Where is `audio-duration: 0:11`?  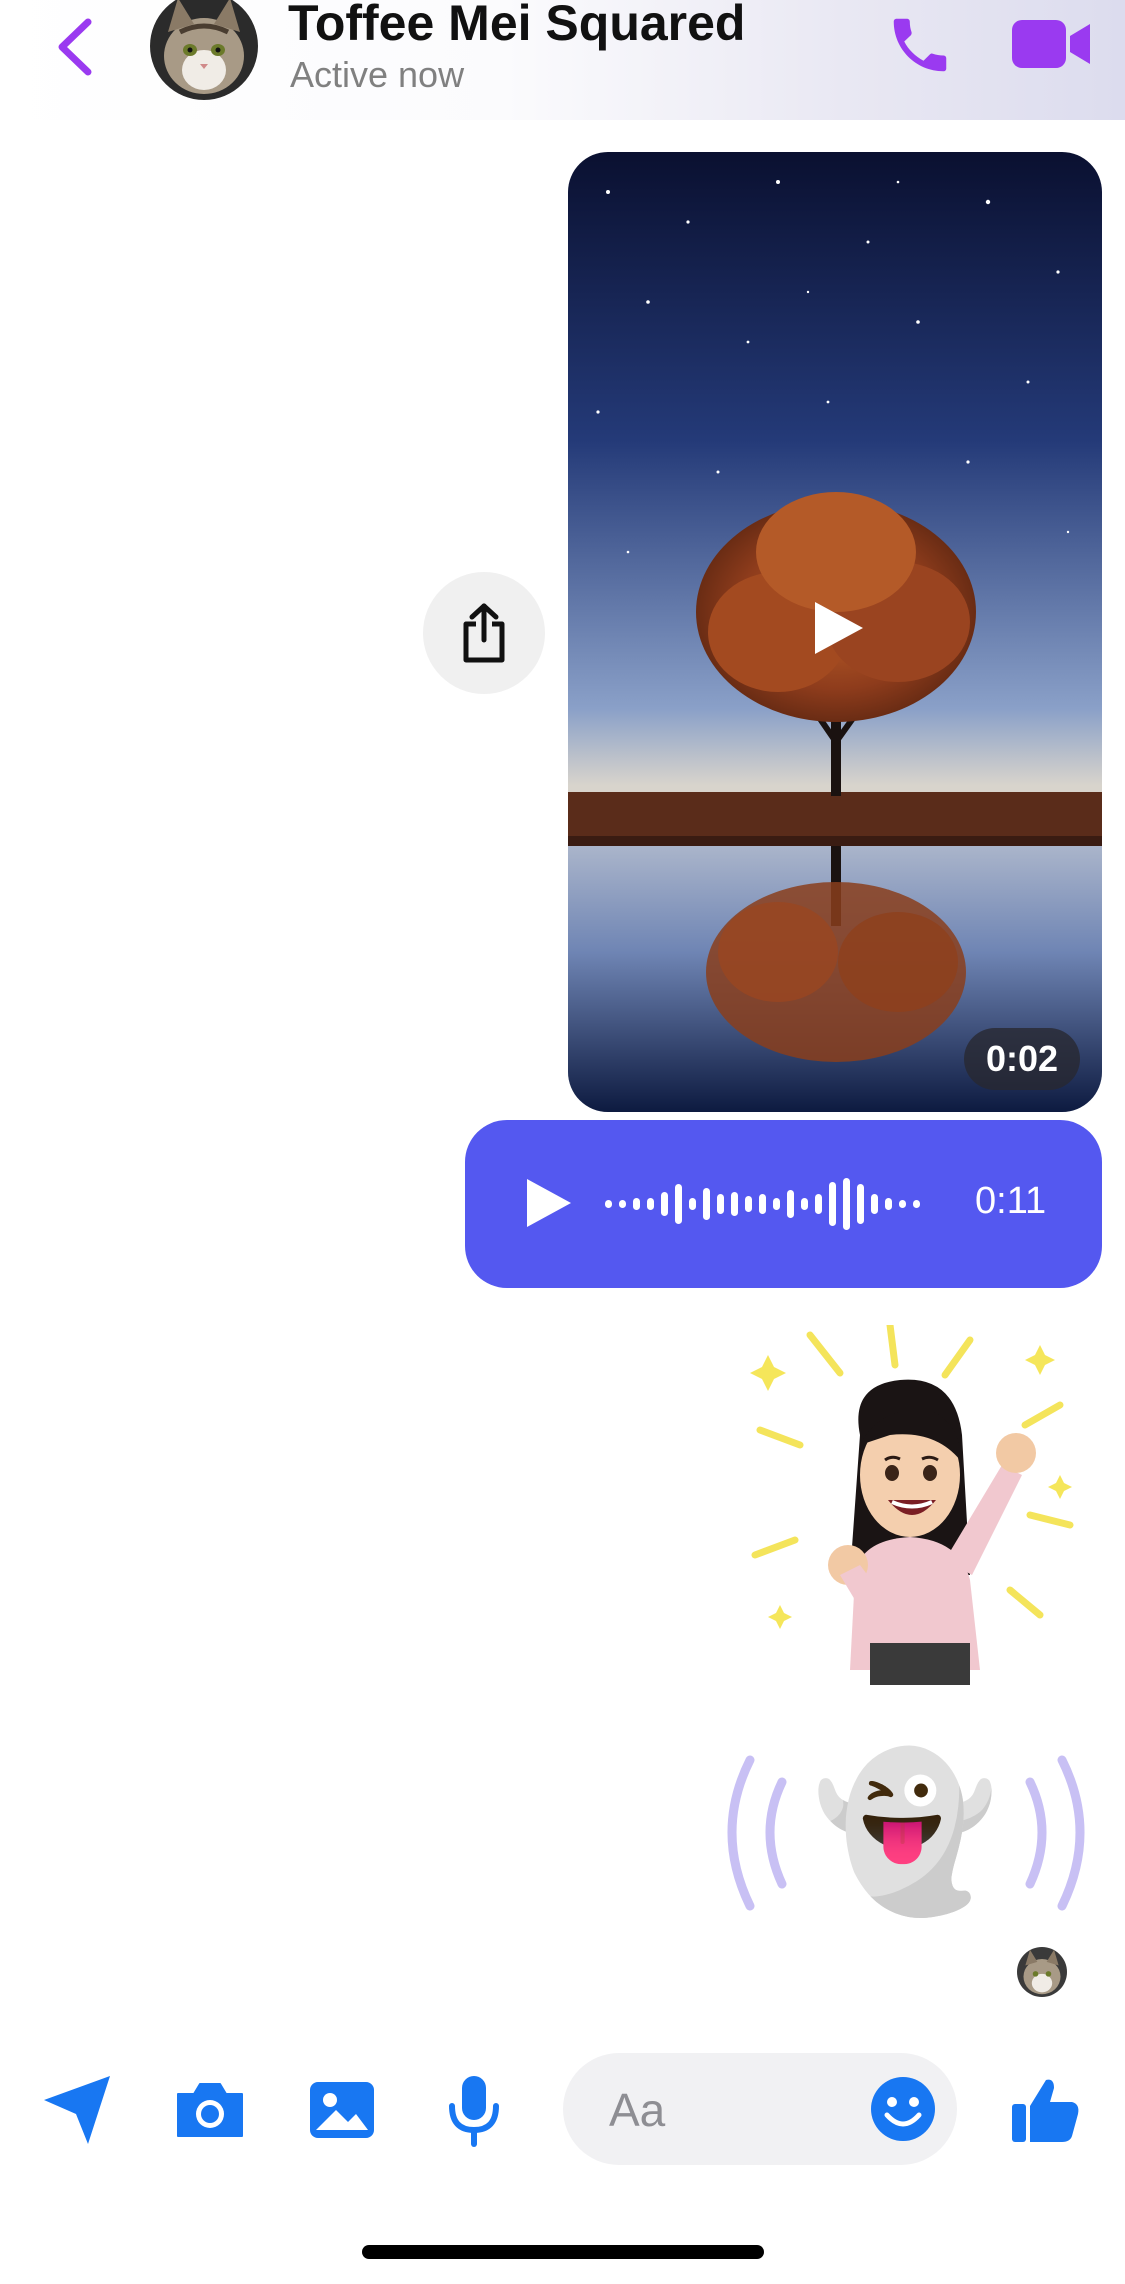
audio-duration: 0:11 is located at coordinates (1011, 1201).